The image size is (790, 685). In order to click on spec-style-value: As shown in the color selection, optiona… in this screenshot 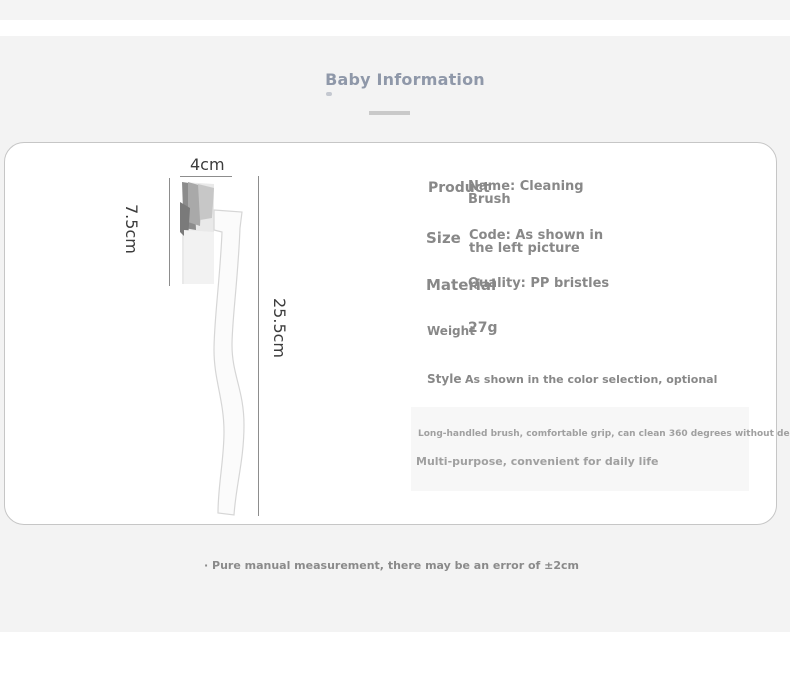, I will do `click(591, 379)`.